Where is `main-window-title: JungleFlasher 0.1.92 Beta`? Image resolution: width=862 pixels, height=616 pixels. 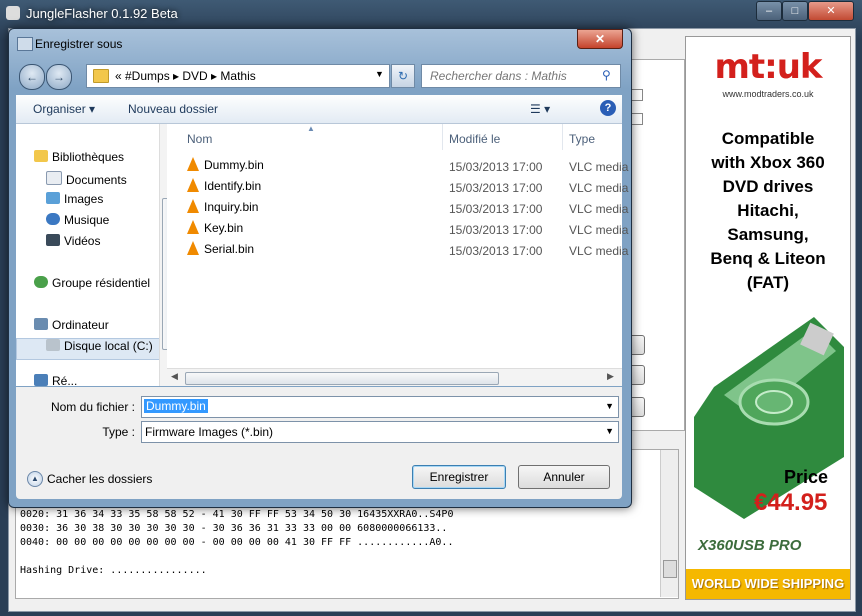
main-window-title: JungleFlasher 0.1.92 Beta is located at coordinates (102, 13).